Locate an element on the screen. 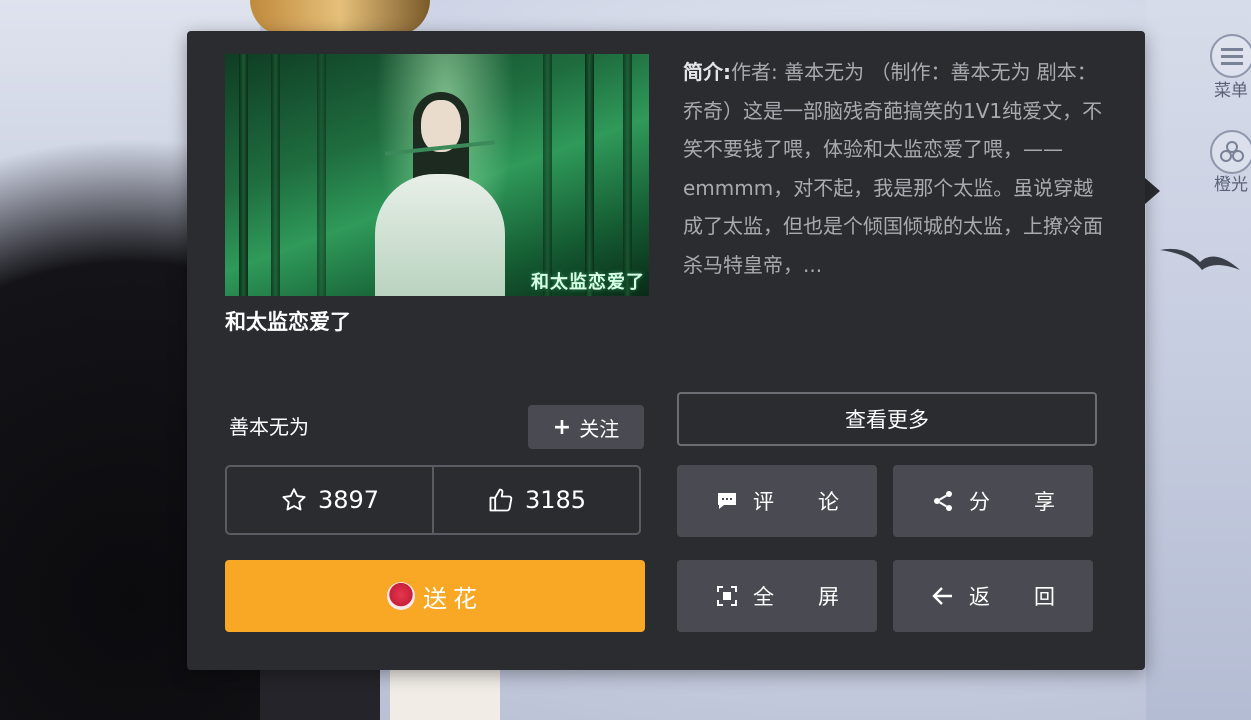  card-pointer is located at coordinates (1152, 191).